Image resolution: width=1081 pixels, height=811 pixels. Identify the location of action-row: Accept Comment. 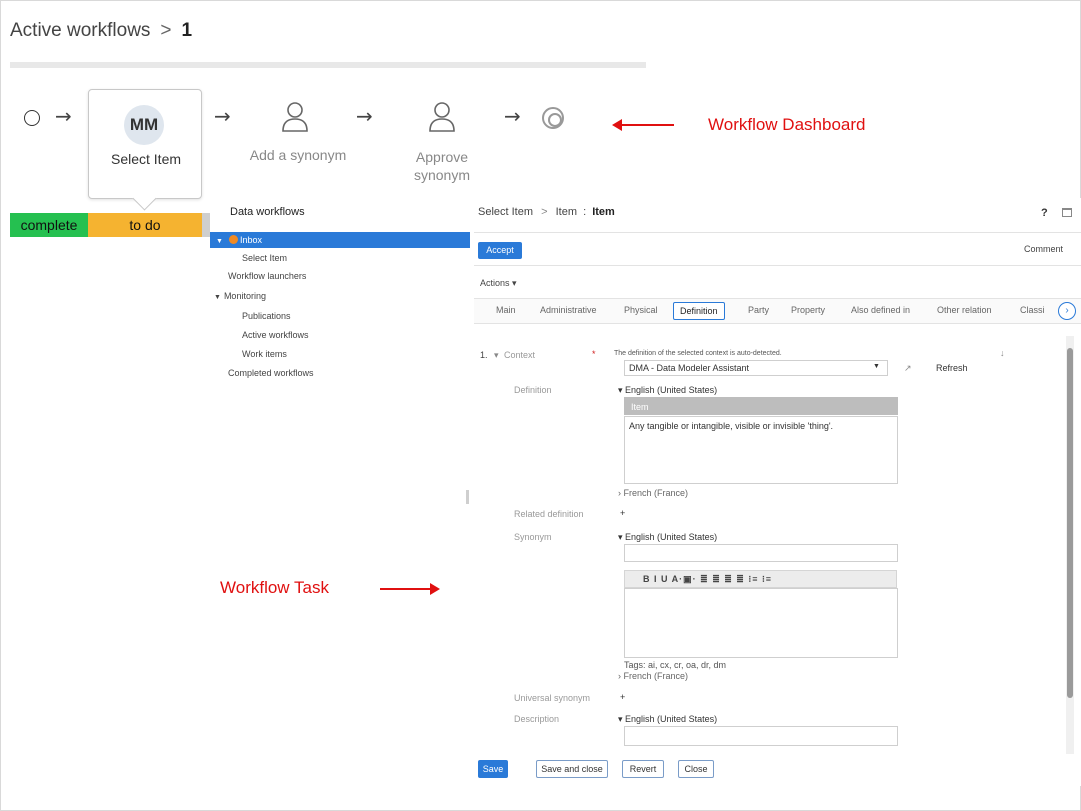
(777, 249).